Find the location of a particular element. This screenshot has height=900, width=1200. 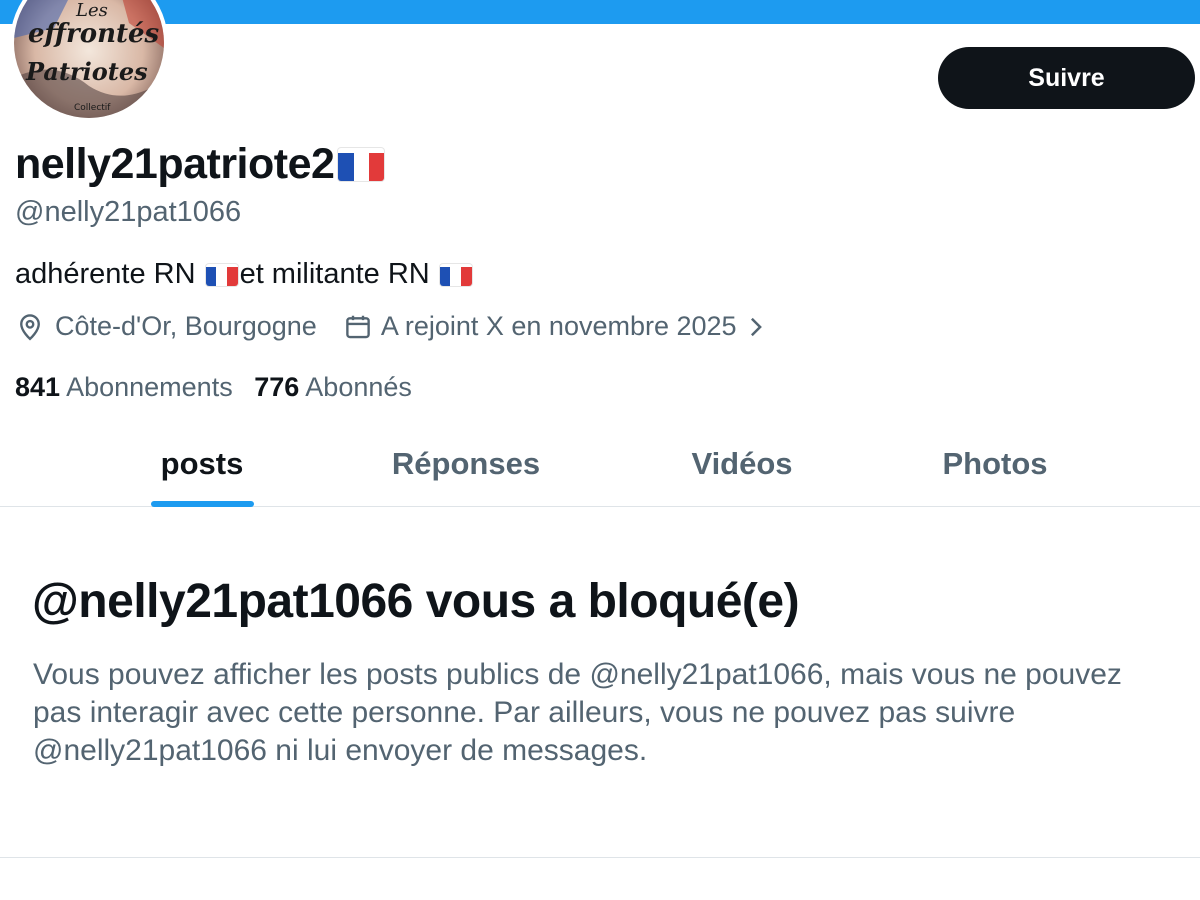

following-stat: 841 Abonnements is located at coordinates (127, 387).